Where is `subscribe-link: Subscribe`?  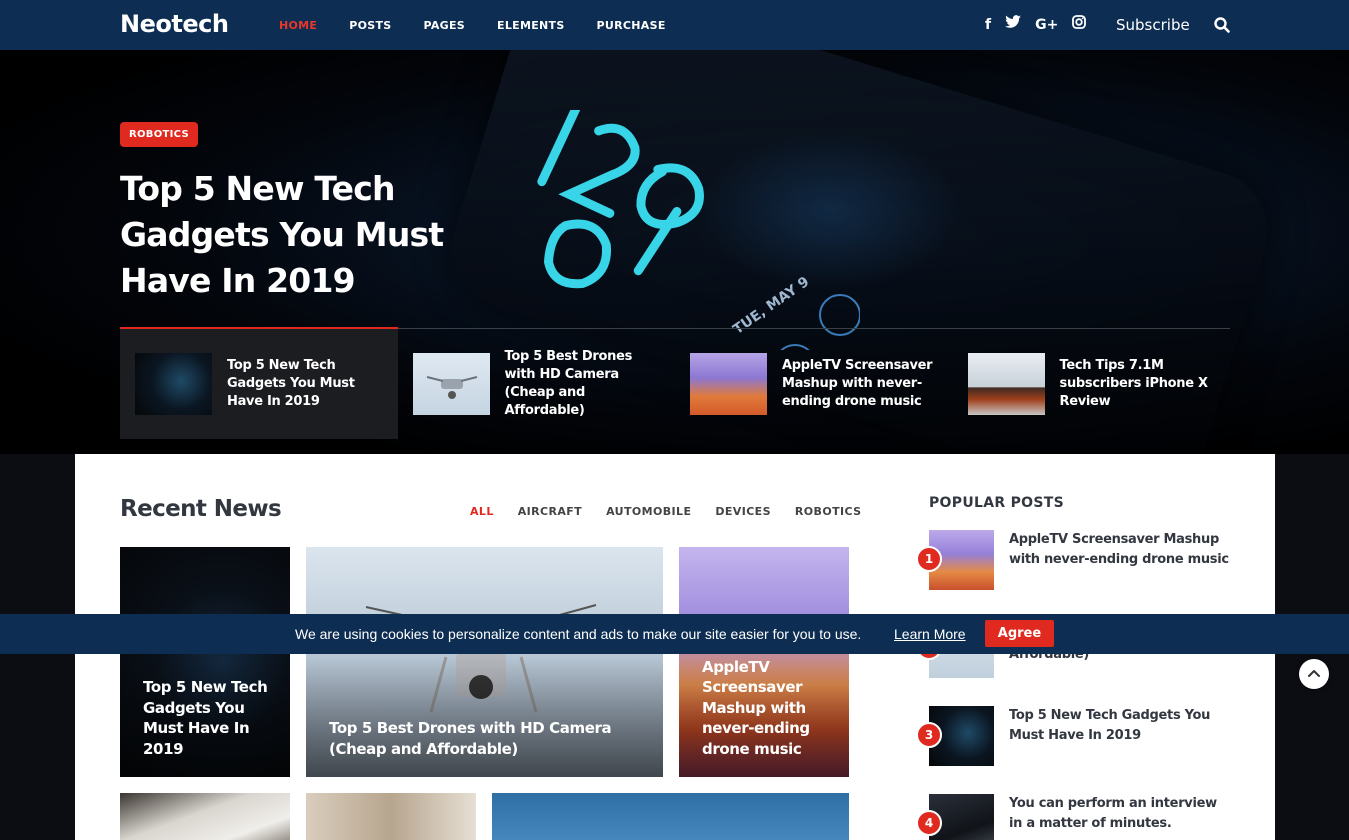 subscribe-link: Subscribe is located at coordinates (1153, 25).